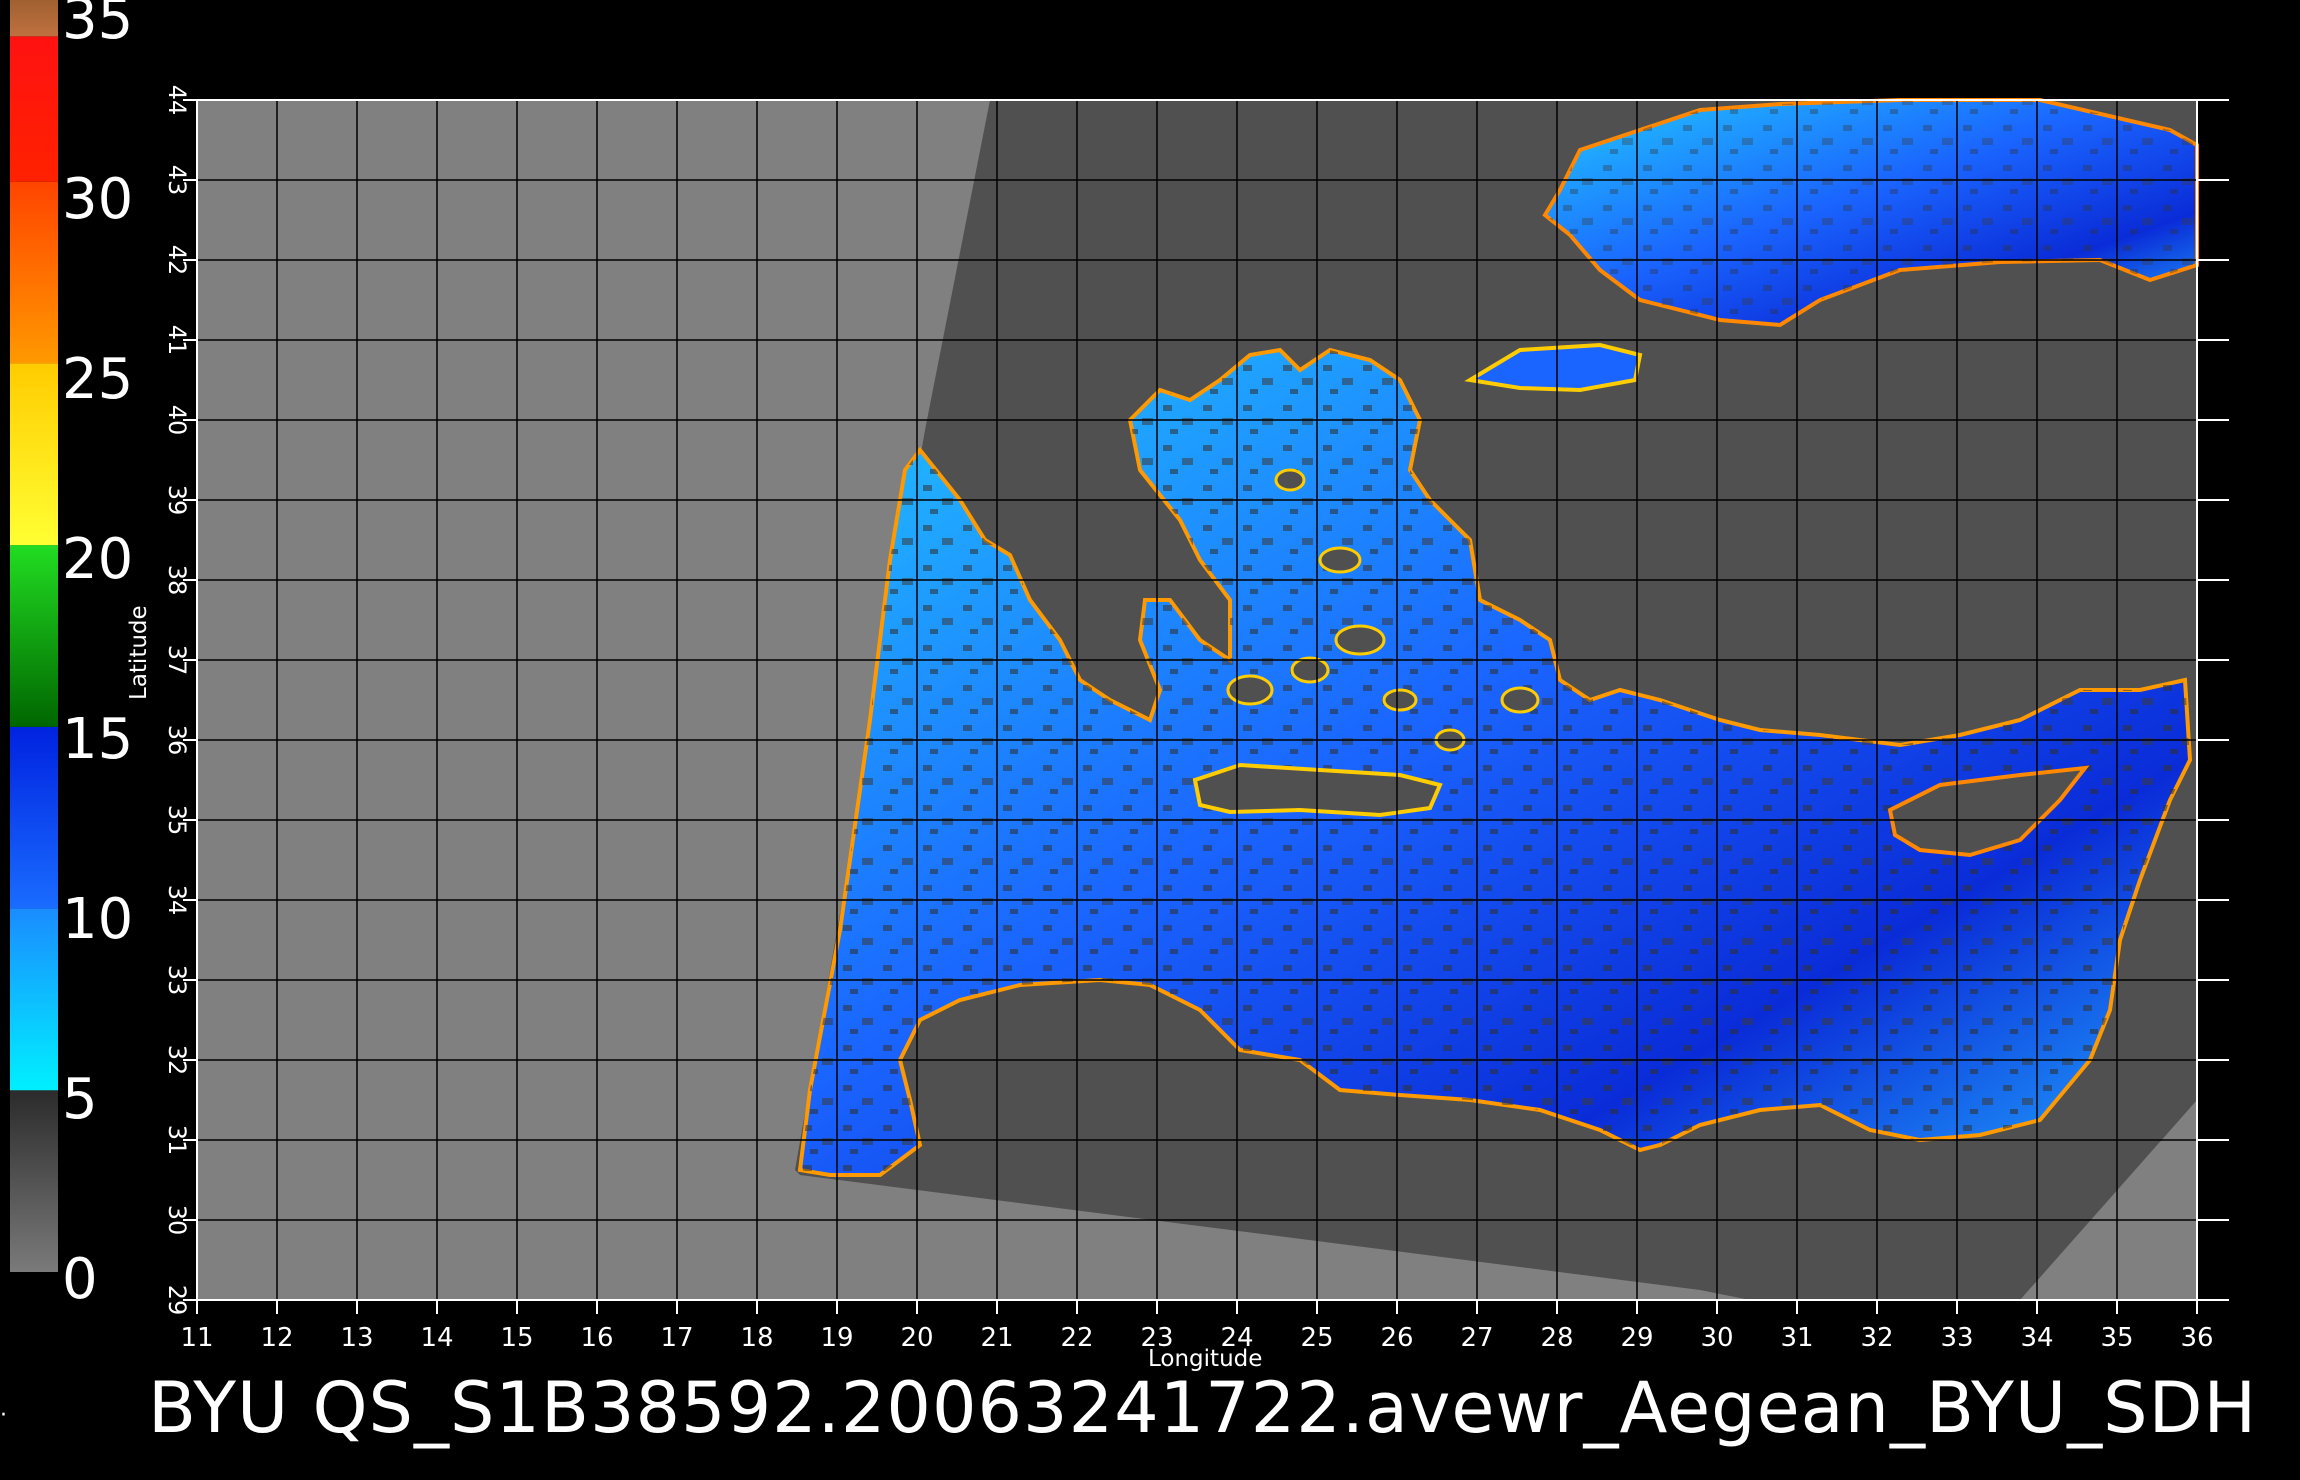  Describe the element at coordinates (1876, 1338) in the screenshot. I see `lon-tick-label-32: 32` at that location.